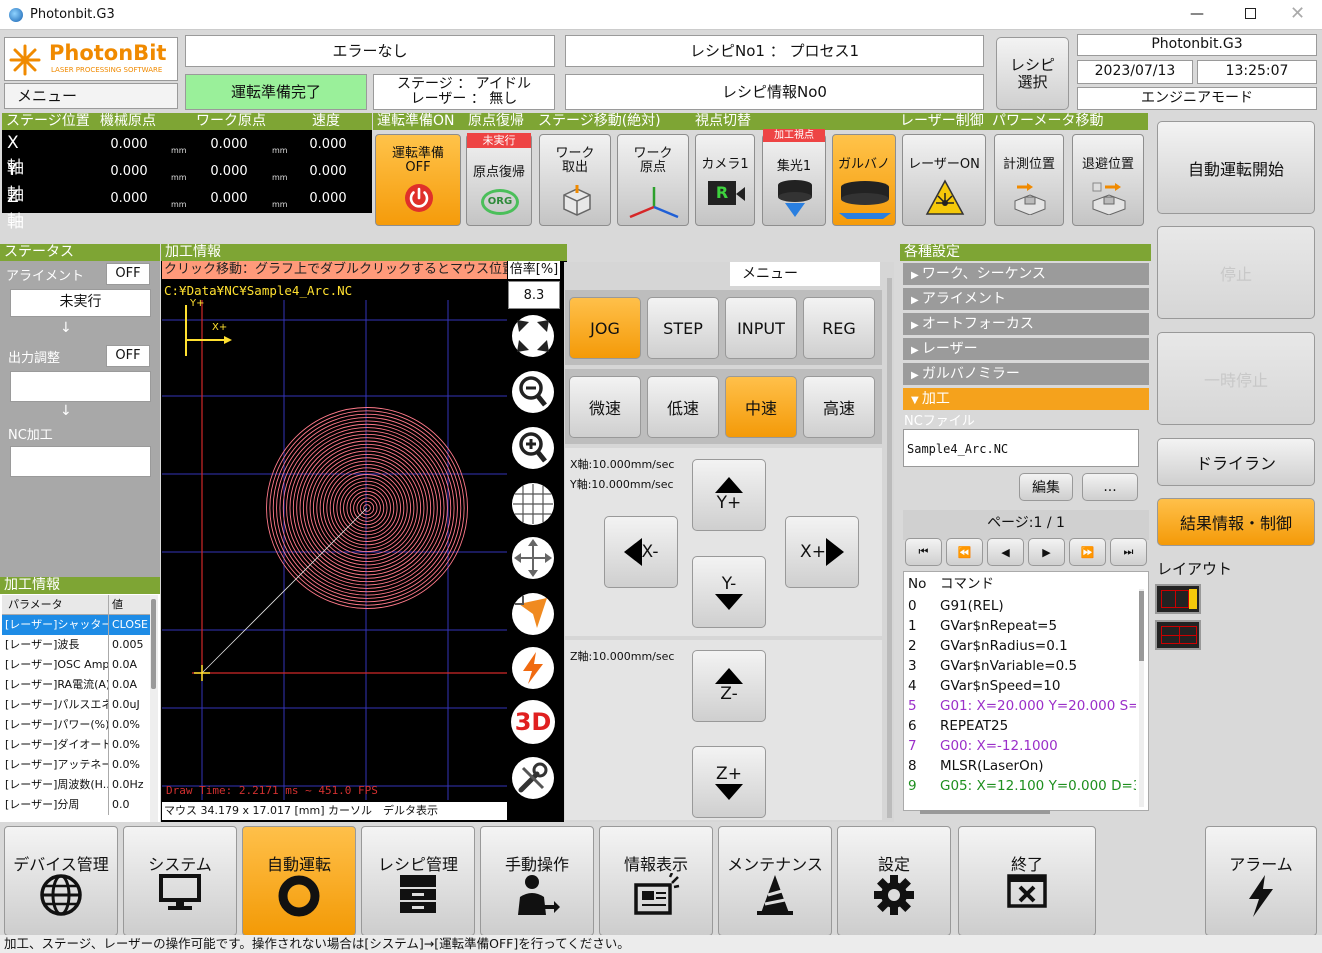  I want to click on settings-item-3: ▶ レーザー, so click(1026, 349).